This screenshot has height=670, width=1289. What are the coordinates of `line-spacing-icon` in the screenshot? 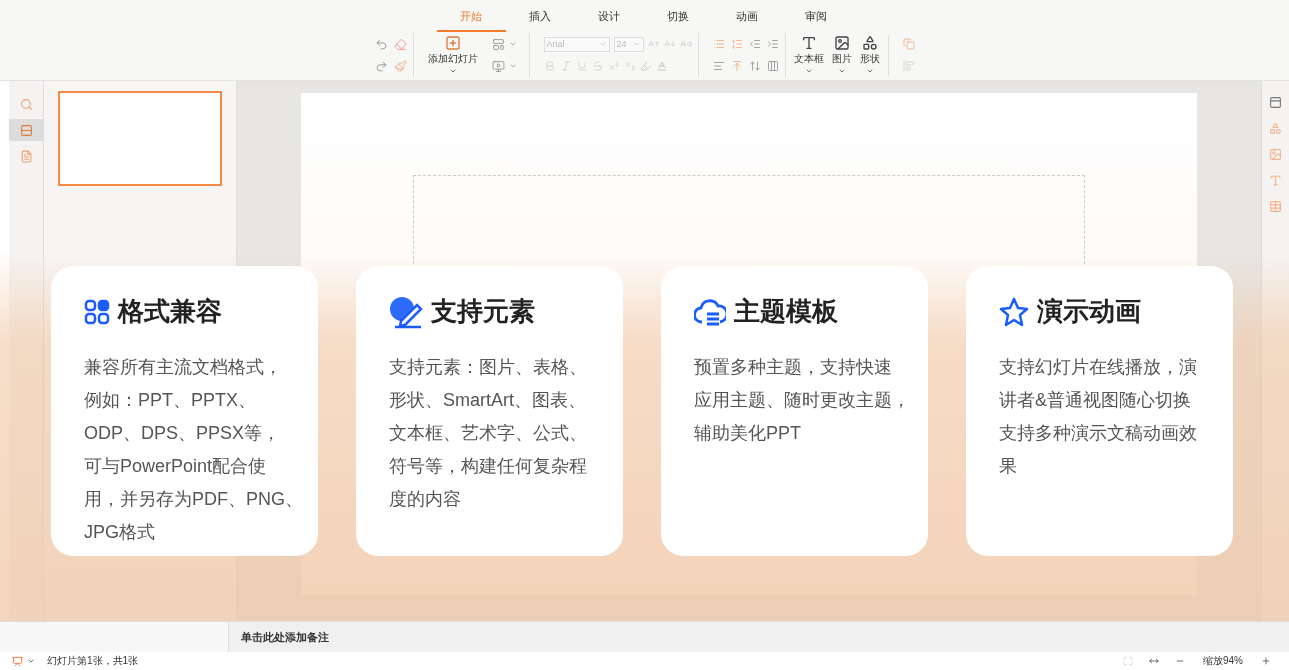 It's located at (754, 66).